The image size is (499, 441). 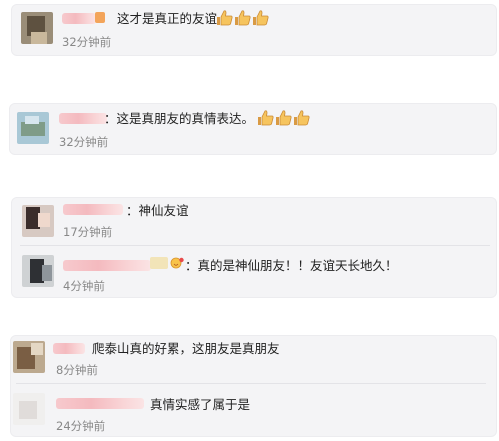 What do you see at coordinates (157, 210) in the screenshot?
I see `comment-text: ：神仙友谊` at bounding box center [157, 210].